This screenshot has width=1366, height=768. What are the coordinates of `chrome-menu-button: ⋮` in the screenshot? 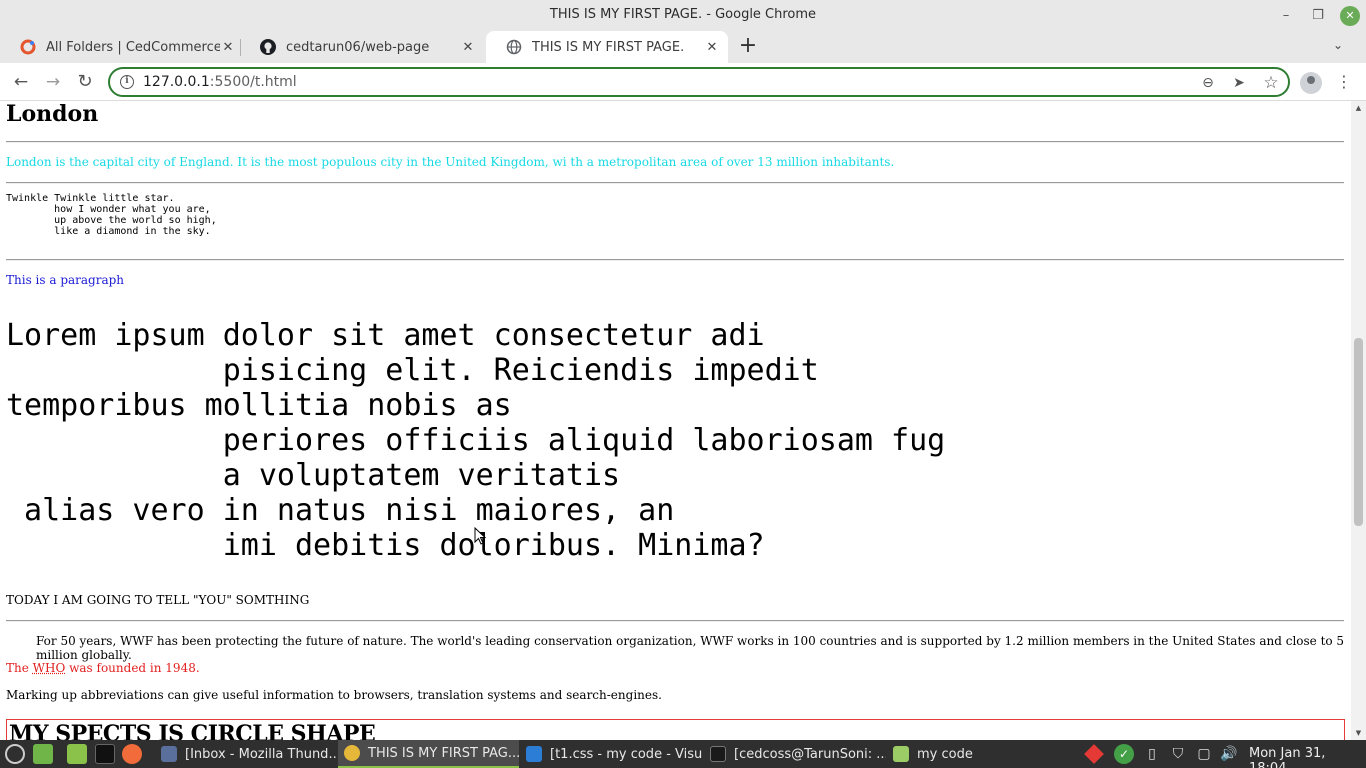 It's located at (1344, 82).